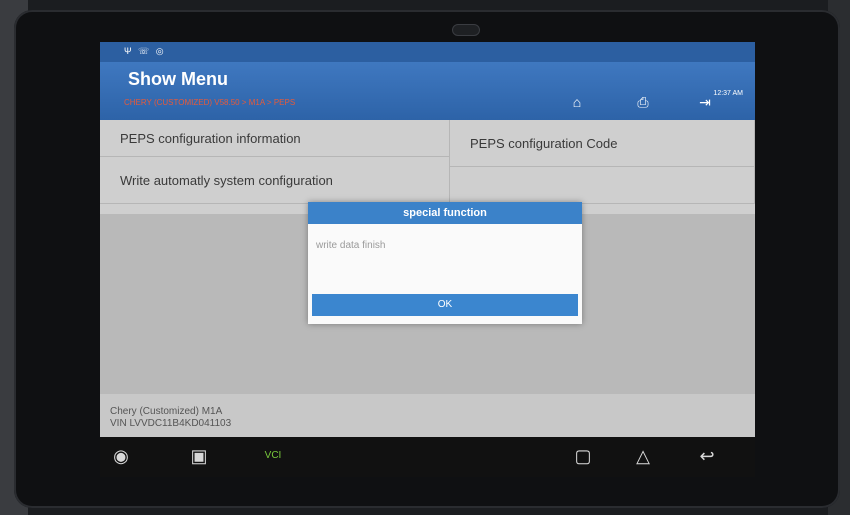  I want to click on vehicle-vin: VIN LVVDC11B4KD041103, so click(171, 423).